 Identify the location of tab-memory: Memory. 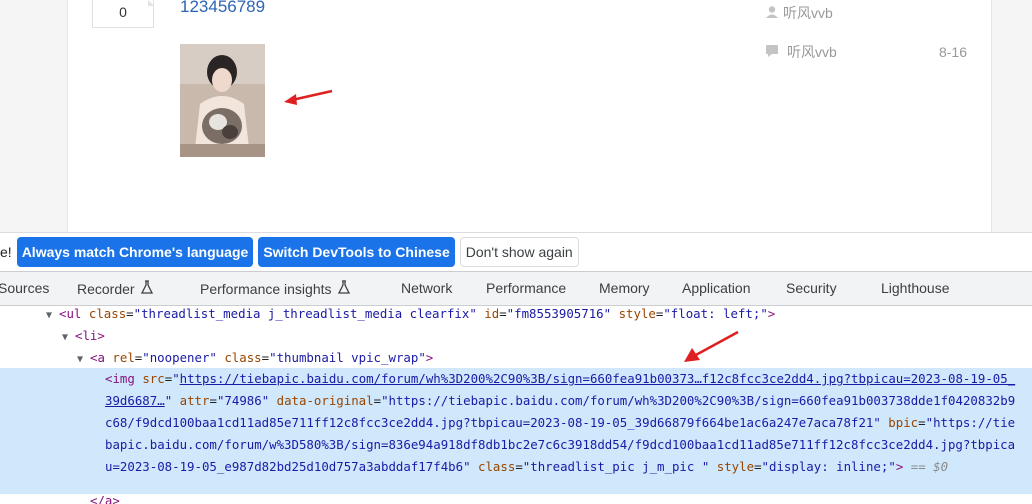
(624, 288).